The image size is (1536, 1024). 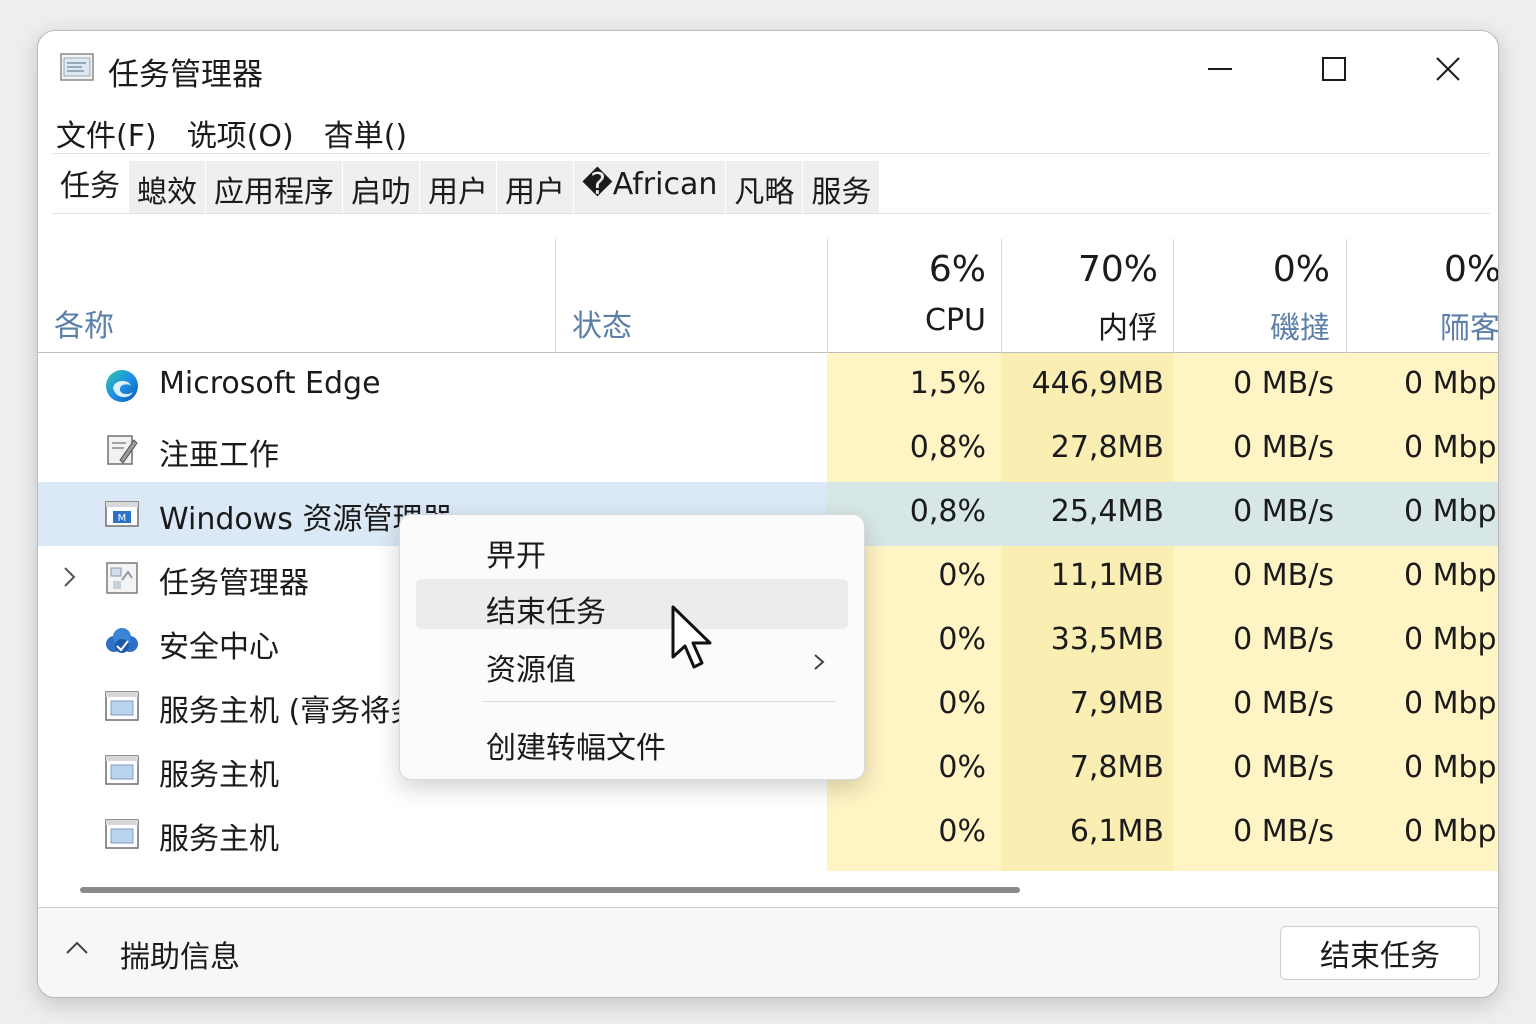 I want to click on tab-strip: 任务 螅效 应用程序 启叻 用户 用户 �African 凡略 服务, so click(x=466, y=187).